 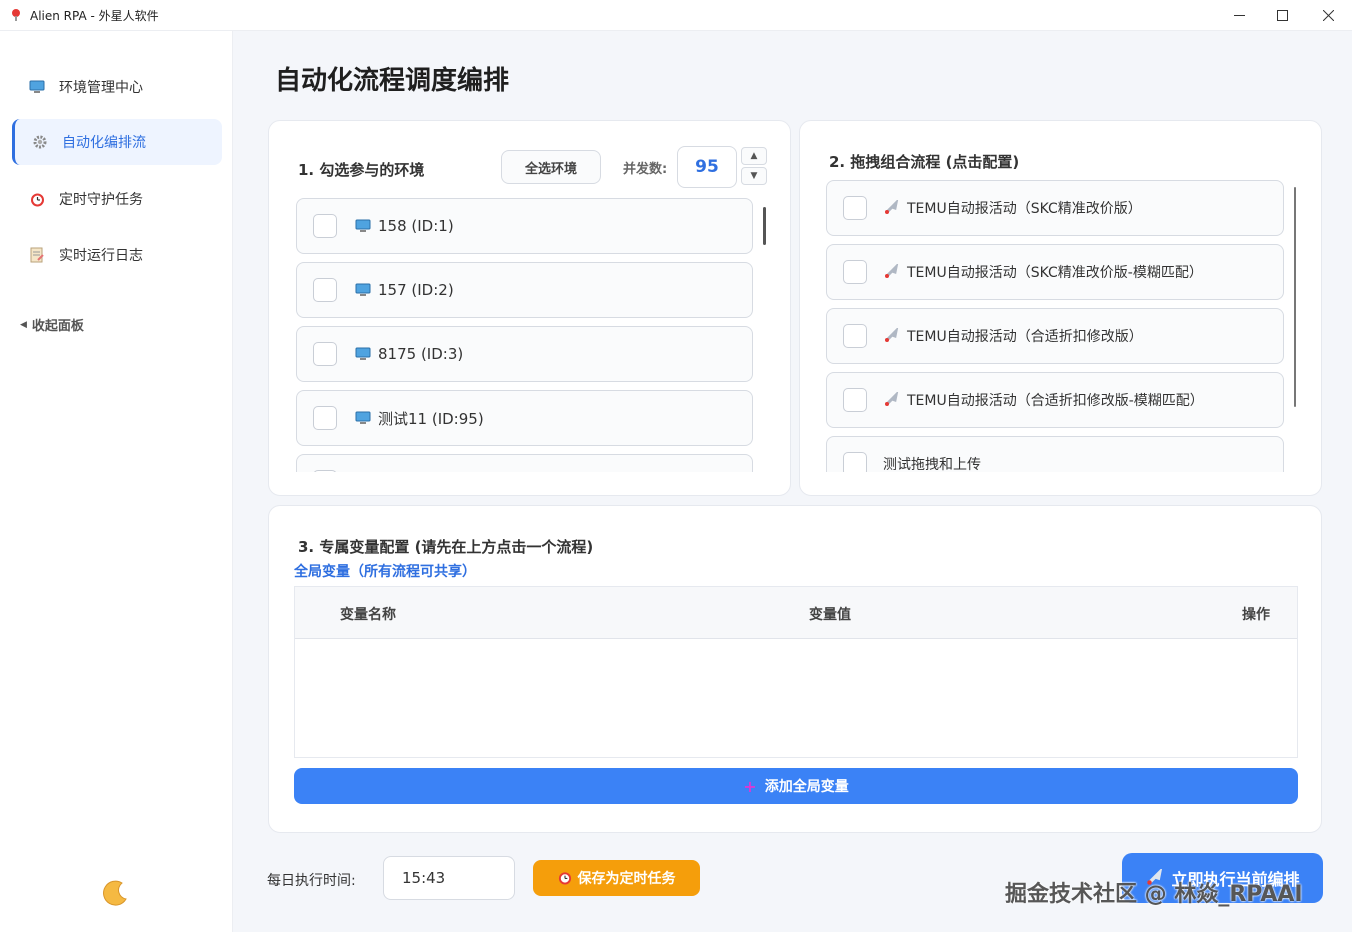 I want to click on add-global-variable-label: 添加全局变量, so click(x=806, y=787).